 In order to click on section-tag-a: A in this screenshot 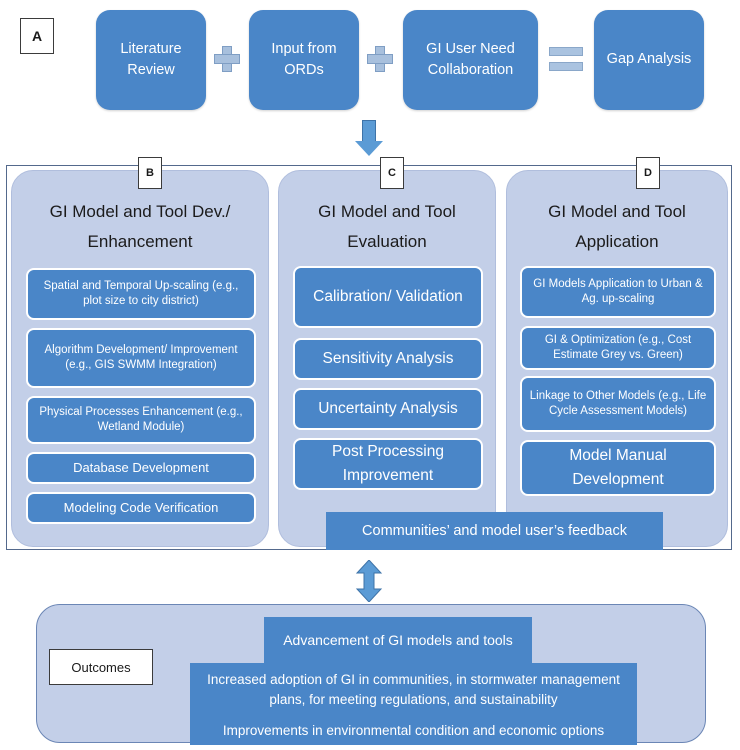, I will do `click(37, 36)`.